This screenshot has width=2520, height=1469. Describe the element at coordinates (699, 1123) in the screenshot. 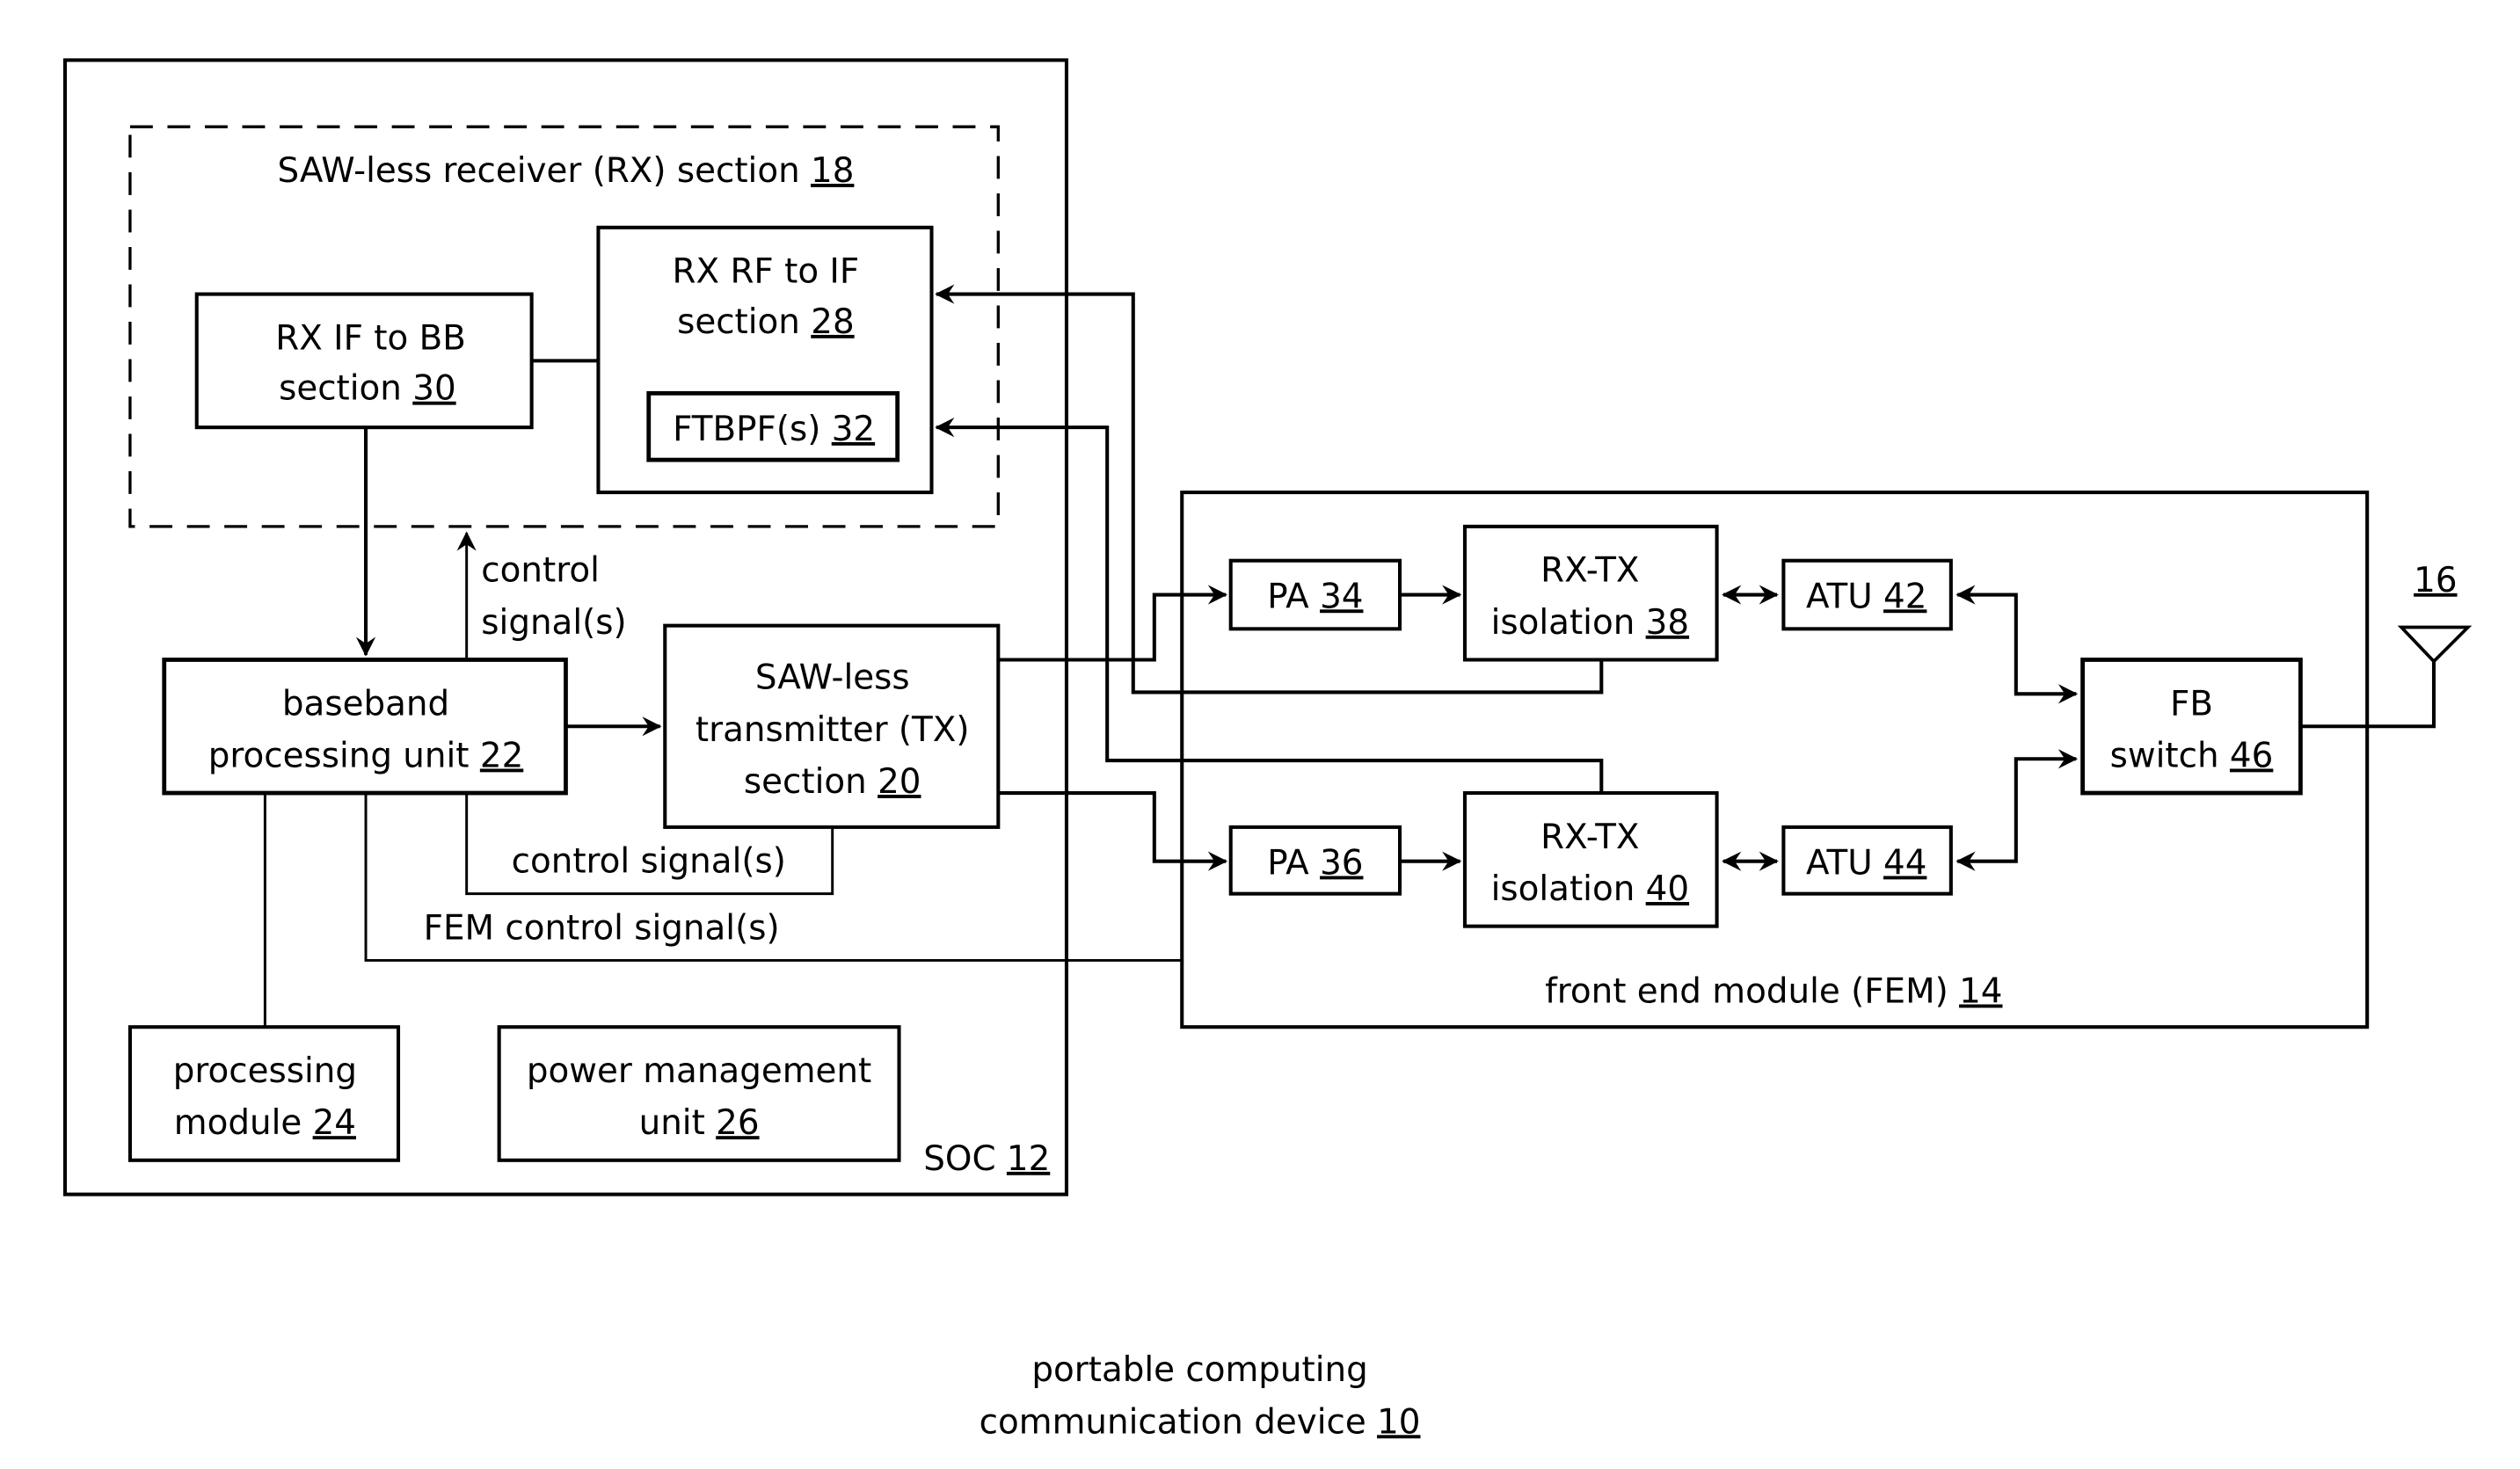

I see `power-management-line2: unit 26` at that location.